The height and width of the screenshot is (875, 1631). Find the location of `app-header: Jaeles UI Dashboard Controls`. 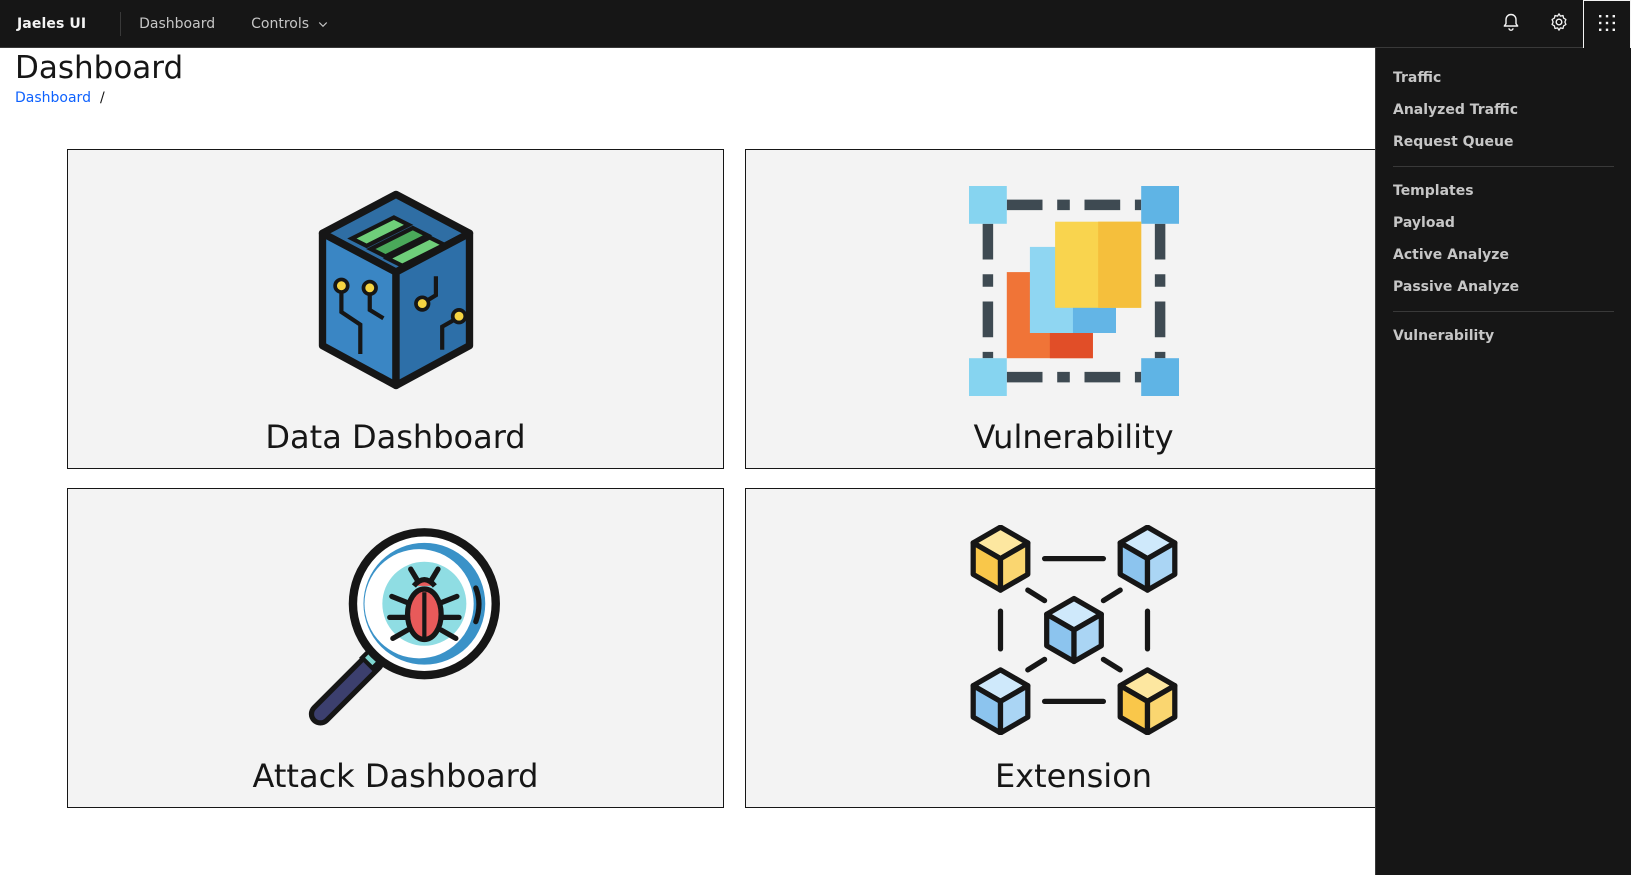

app-header: Jaeles UI Dashboard Controls is located at coordinates (815, 24).